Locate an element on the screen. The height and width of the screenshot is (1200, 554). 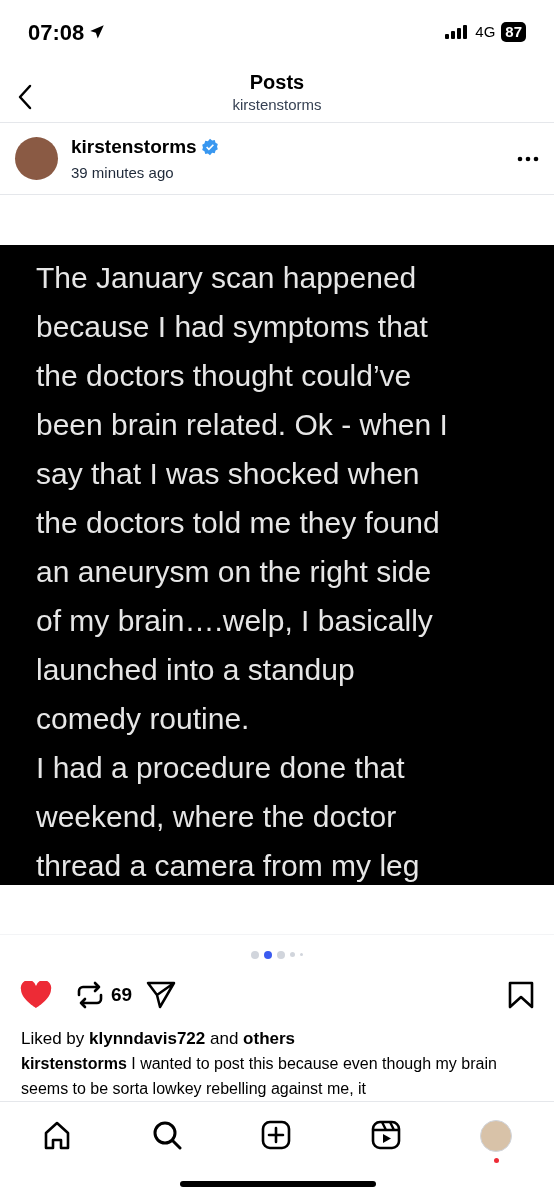
reels-icon is located at coordinates (385, 1135).